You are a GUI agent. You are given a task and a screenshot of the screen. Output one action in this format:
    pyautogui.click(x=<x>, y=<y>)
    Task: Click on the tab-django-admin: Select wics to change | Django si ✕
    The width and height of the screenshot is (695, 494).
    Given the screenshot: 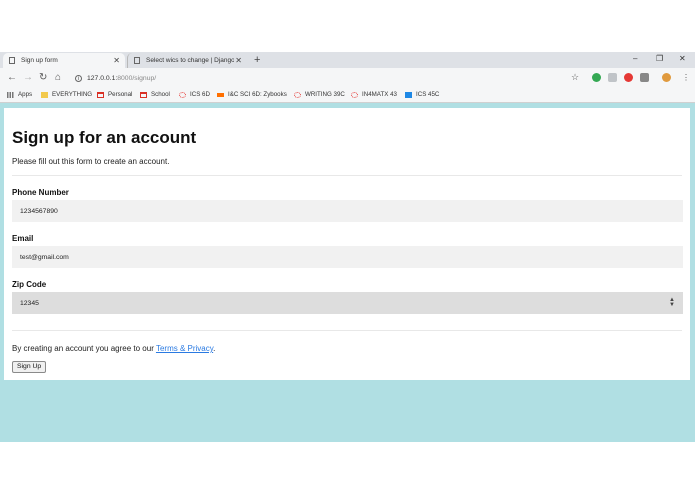 What is the action you would take?
    pyautogui.click(x=187, y=60)
    